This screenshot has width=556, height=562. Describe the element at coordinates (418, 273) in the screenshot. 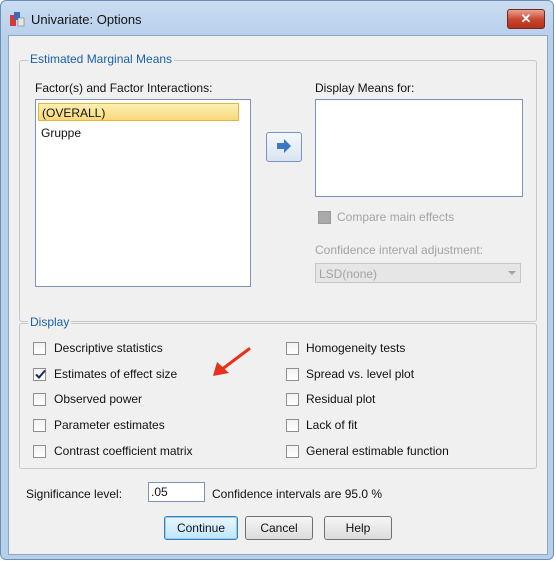

I see `ci-adjustment-select: LSD(none)` at that location.